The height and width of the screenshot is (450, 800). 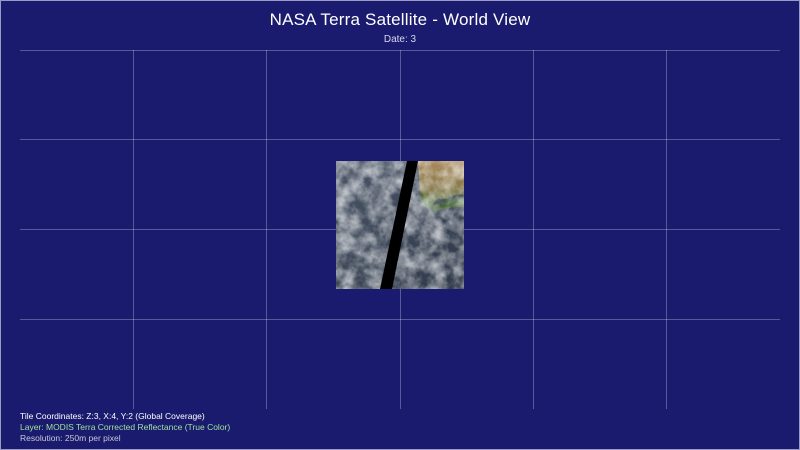 I want to click on satellite-imagery, so click(x=400, y=225).